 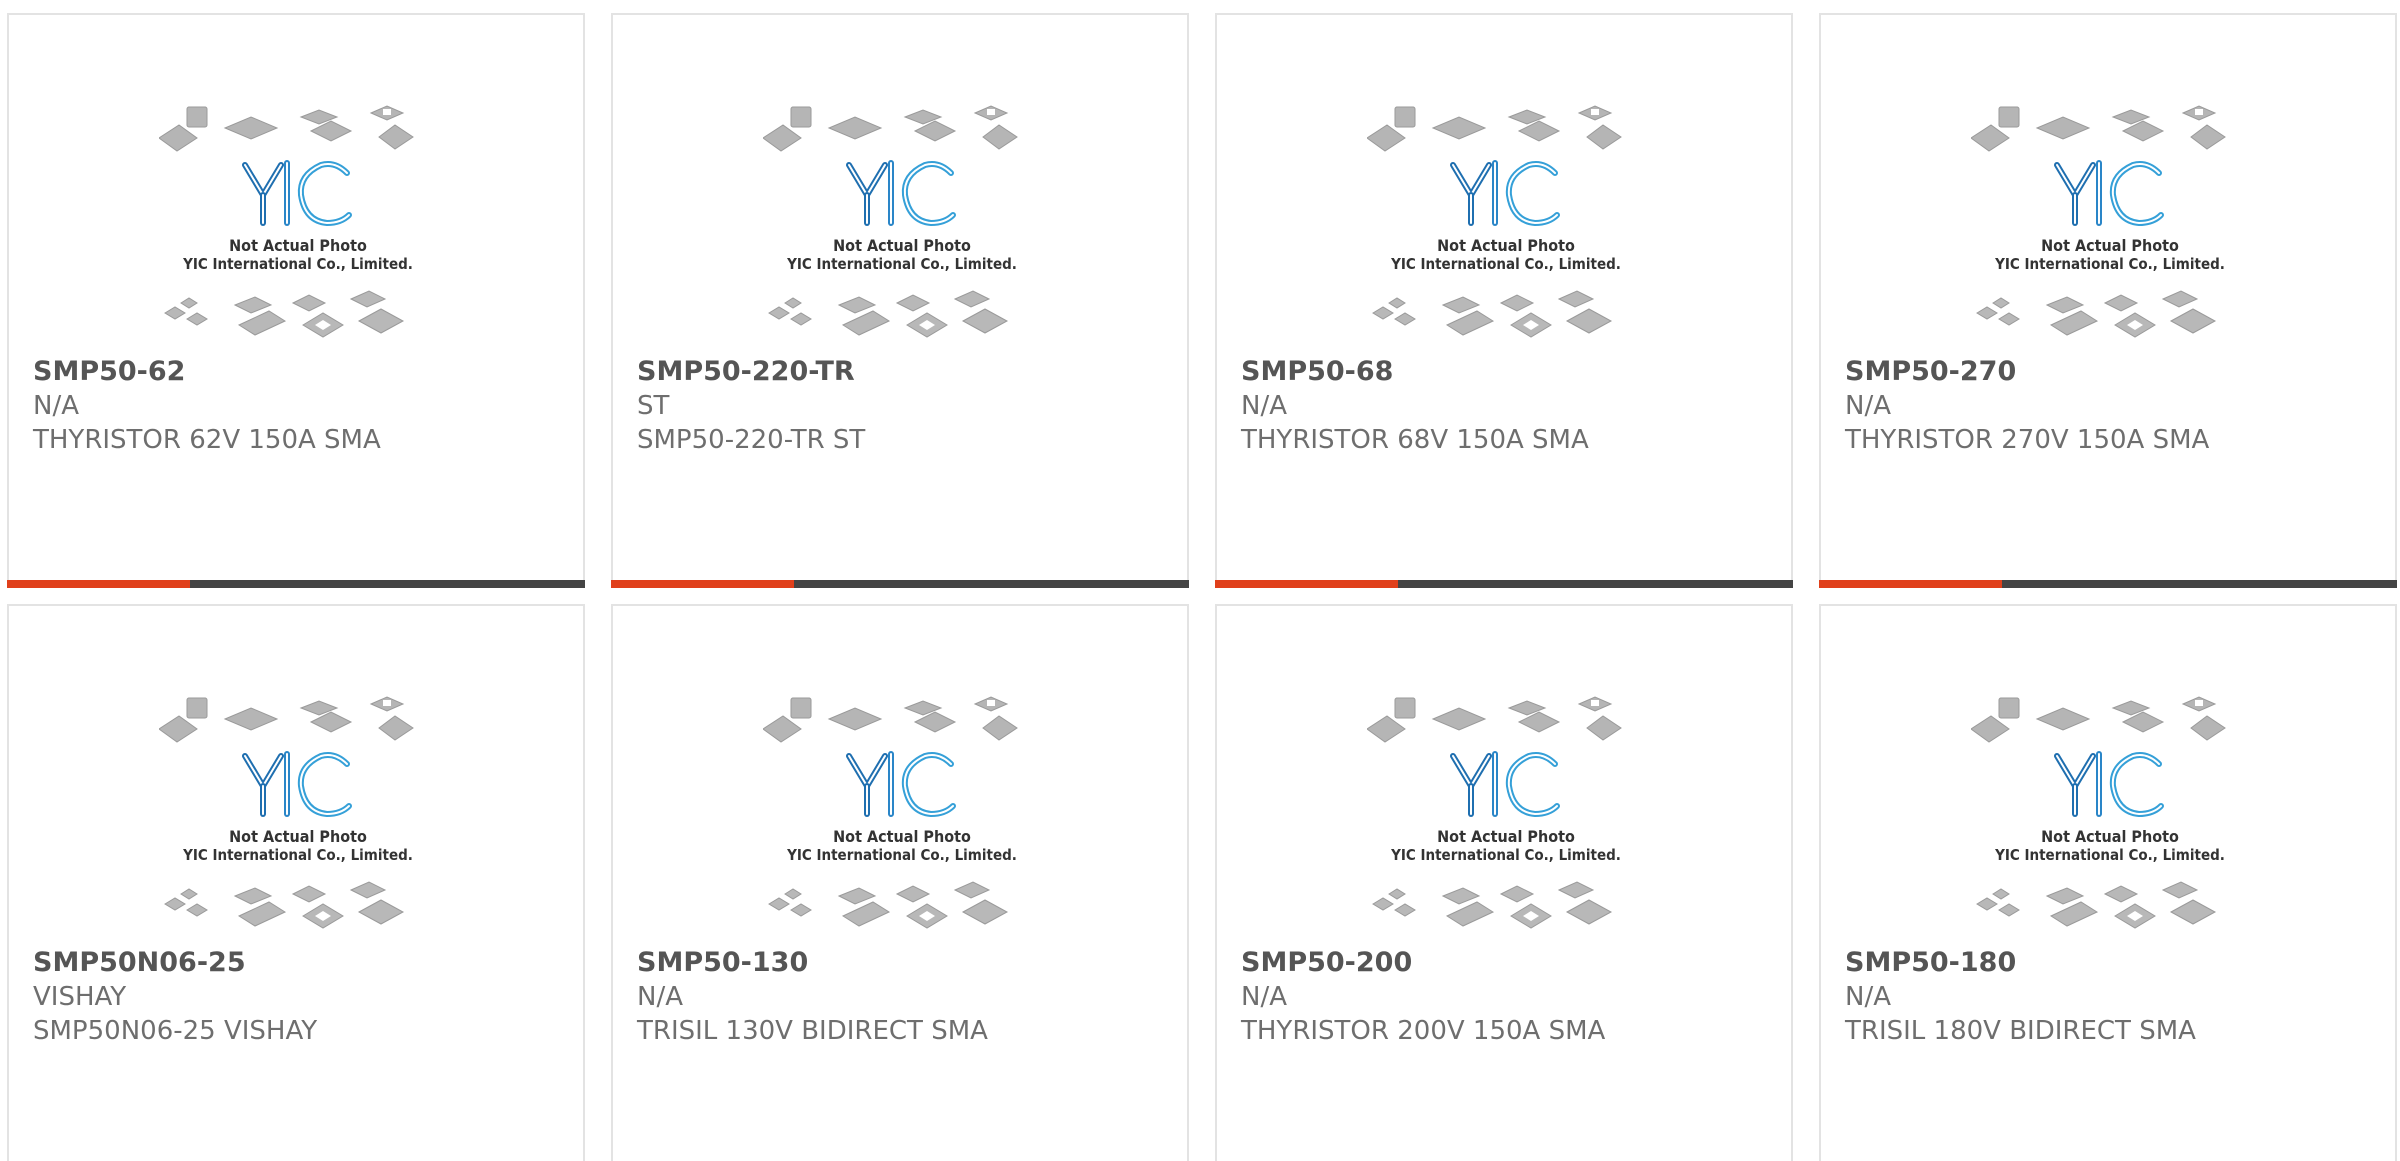 I want to click on manufacturer: VISHAY, so click(x=80, y=997).